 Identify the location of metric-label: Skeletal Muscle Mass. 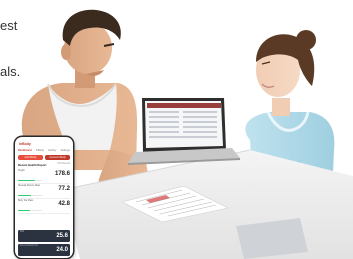
(29, 186).